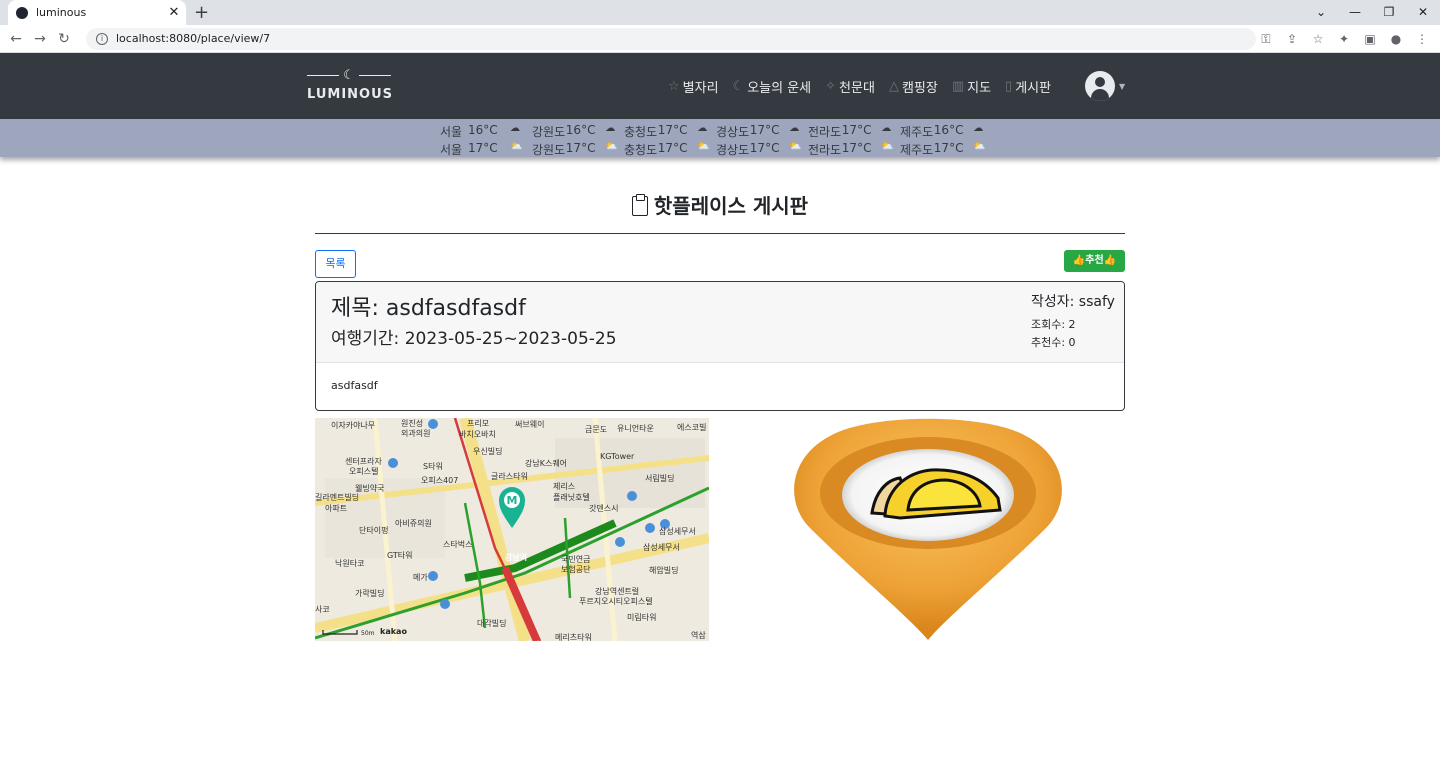 The width and height of the screenshot is (1440, 771). Describe the element at coordinates (720, 233) in the screenshot. I see `divider` at that location.